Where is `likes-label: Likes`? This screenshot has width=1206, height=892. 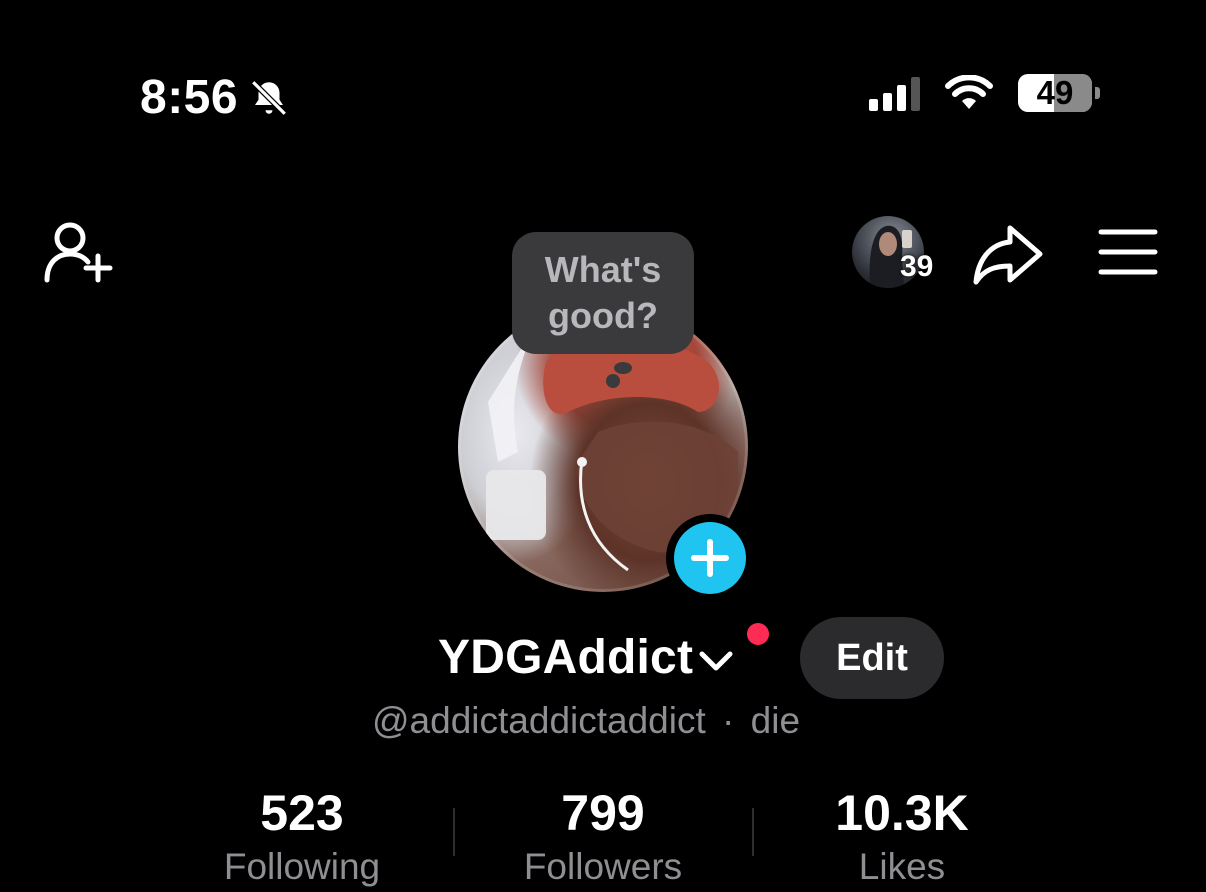
likes-label: Likes is located at coordinates (902, 866).